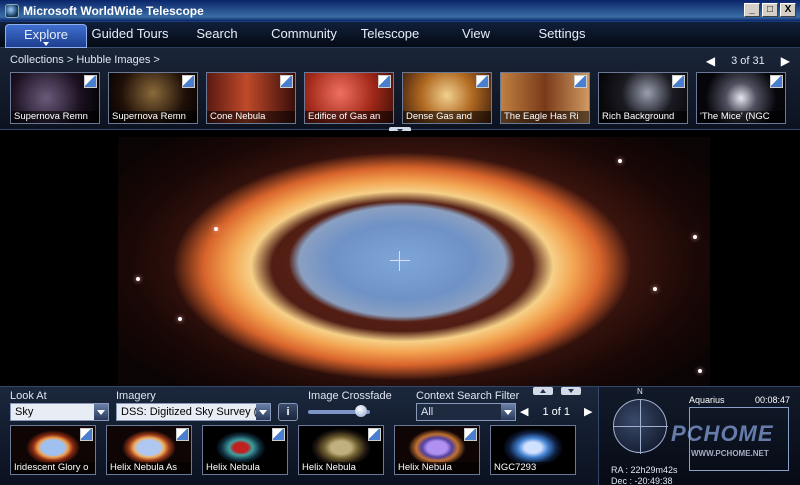  What do you see at coordinates (447, 98) in the screenshot?
I see `collection-item: Dense Gas and` at bounding box center [447, 98].